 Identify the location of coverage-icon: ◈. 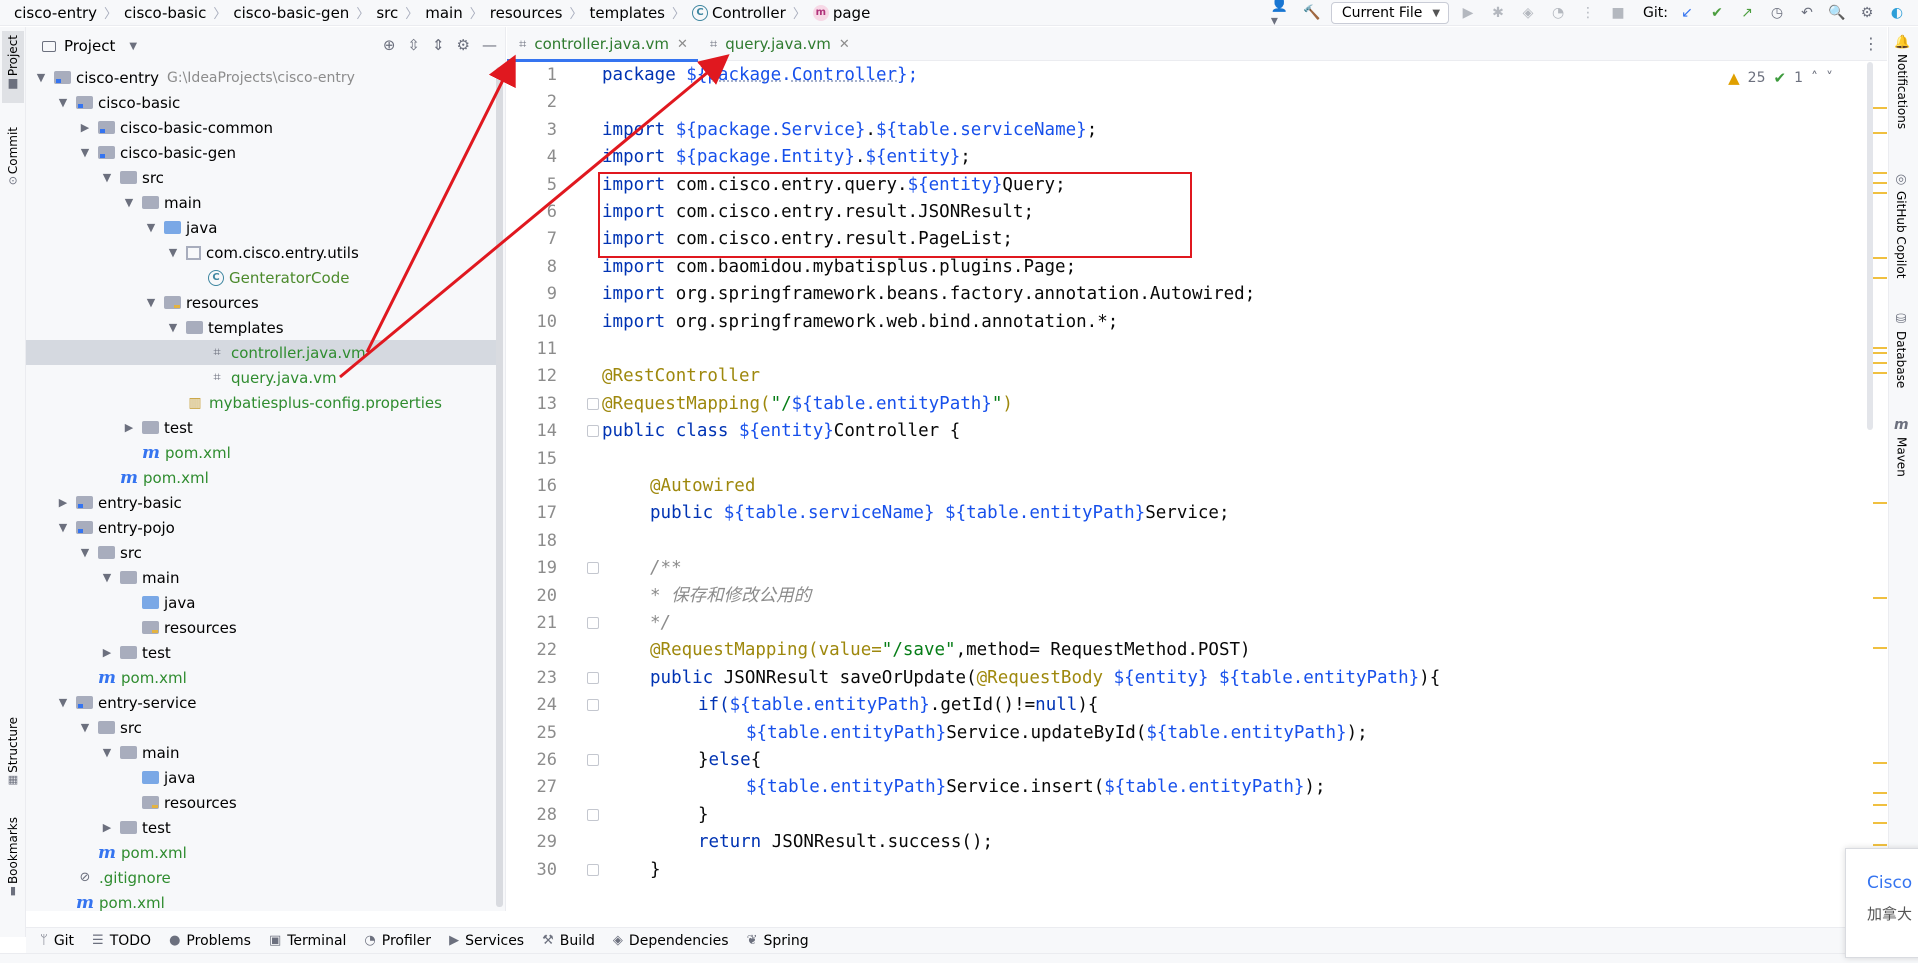
(1528, 13).